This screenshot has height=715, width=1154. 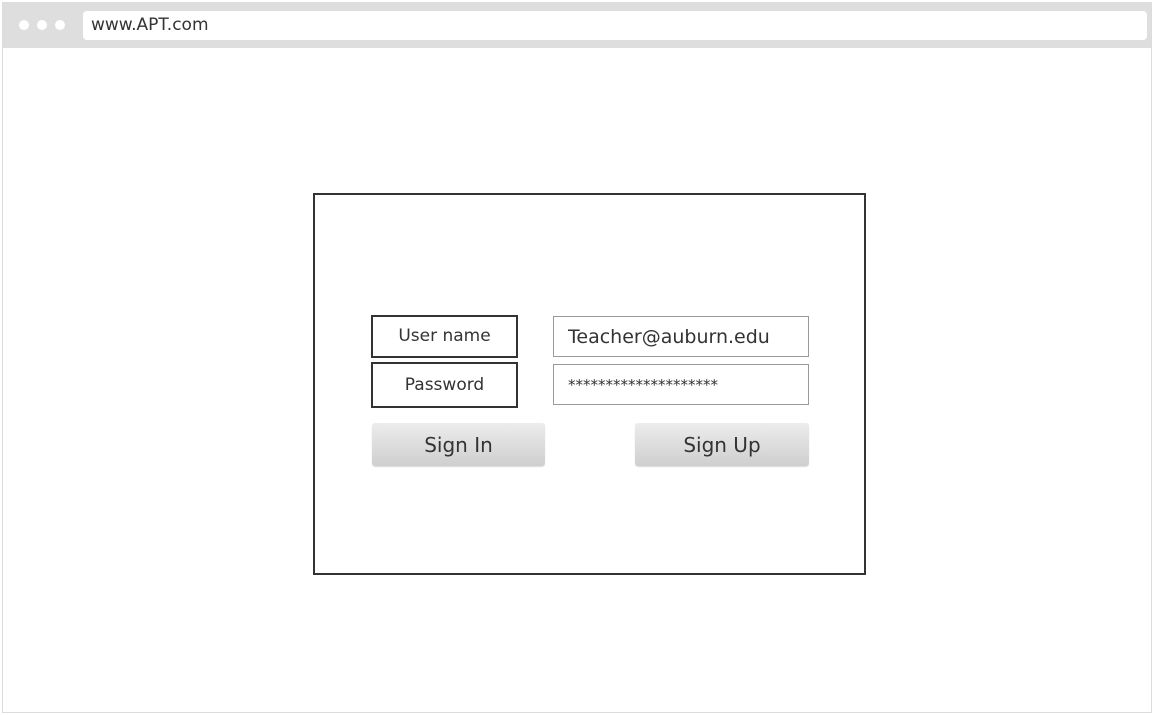 I want to click on password-label: Password, so click(x=444, y=385).